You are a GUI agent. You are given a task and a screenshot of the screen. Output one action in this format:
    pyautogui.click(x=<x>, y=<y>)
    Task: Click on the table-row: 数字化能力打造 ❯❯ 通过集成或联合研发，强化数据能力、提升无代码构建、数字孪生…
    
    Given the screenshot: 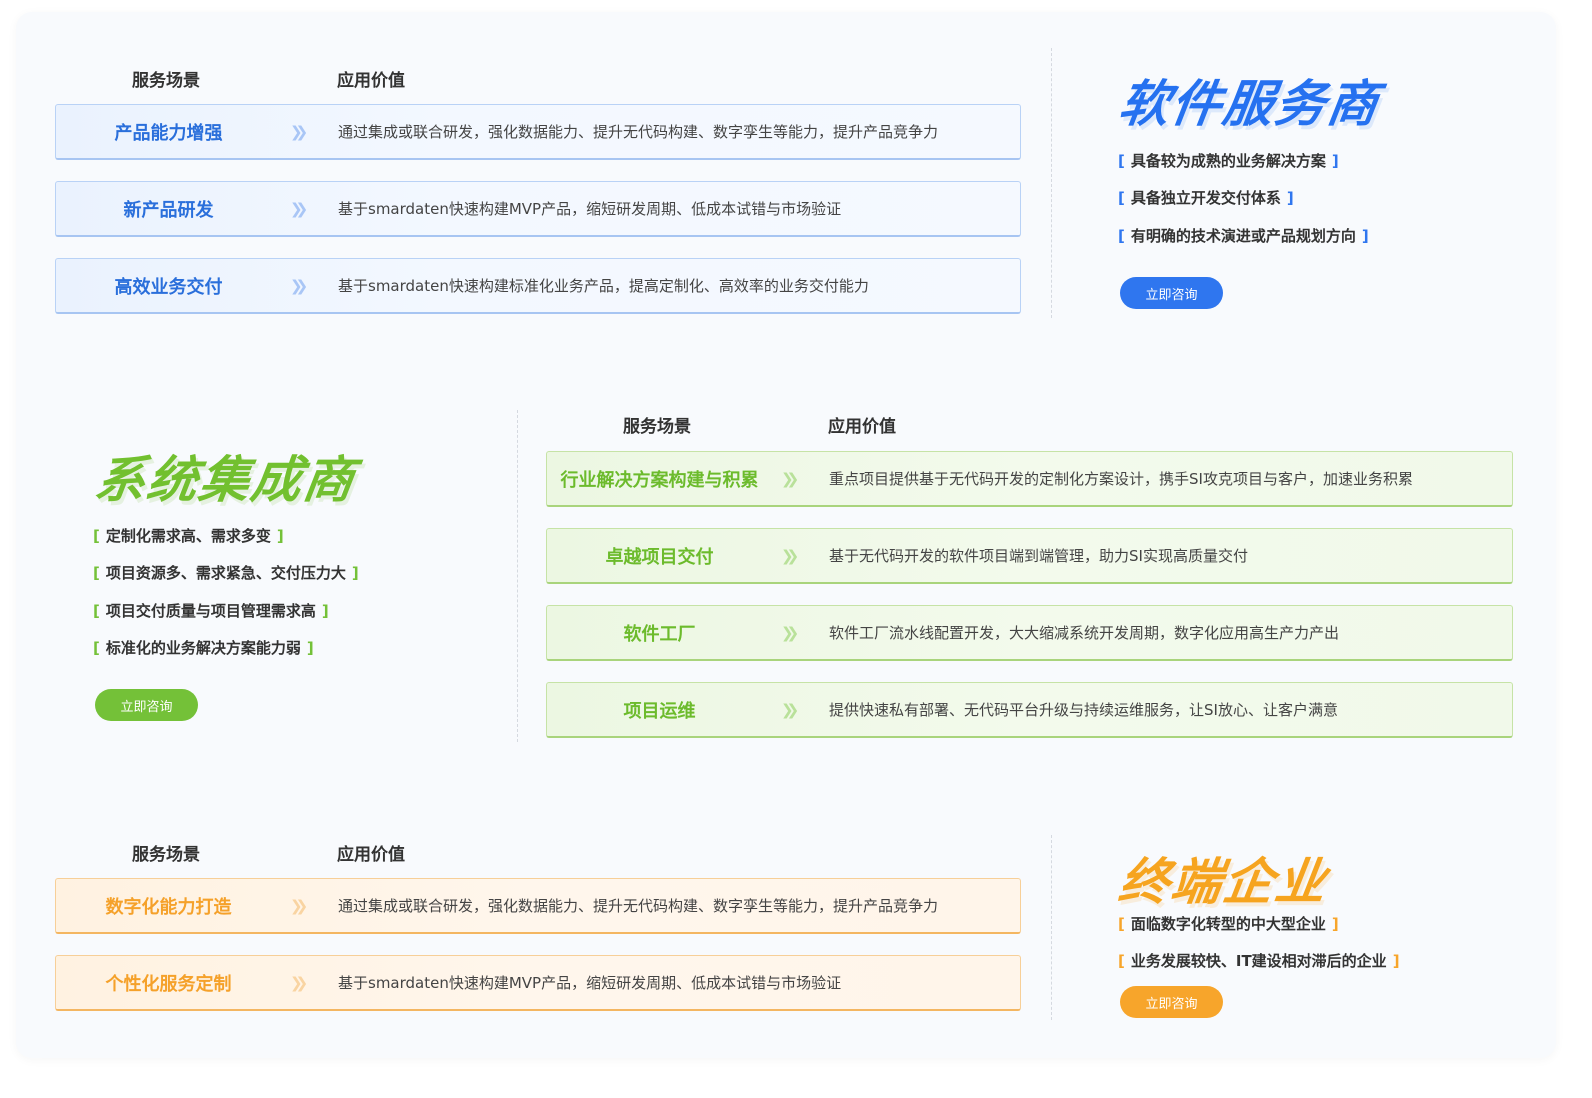 What is the action you would take?
    pyautogui.click(x=538, y=906)
    